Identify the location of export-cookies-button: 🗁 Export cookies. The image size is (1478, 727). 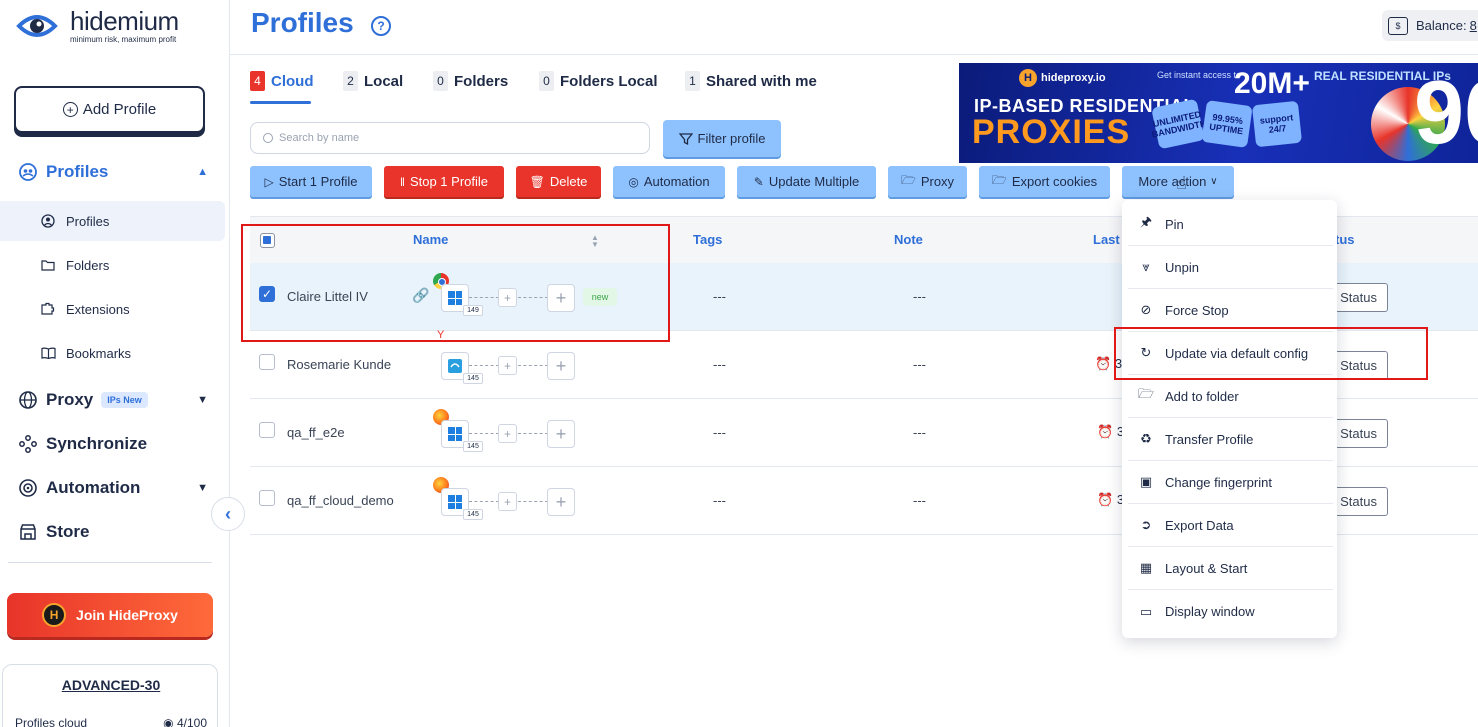
(1044, 181).